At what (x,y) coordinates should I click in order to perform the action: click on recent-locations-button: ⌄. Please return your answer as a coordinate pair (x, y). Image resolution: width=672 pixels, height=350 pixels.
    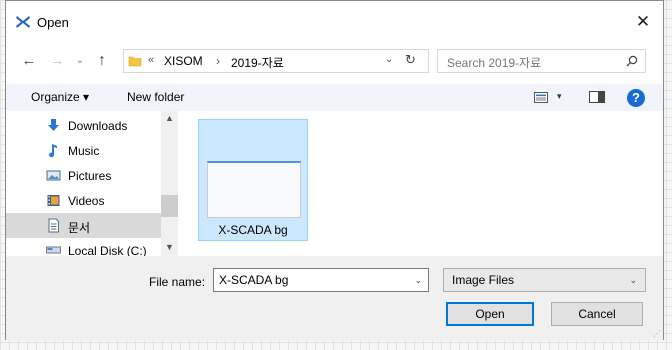
    Looking at the image, I should click on (80, 61).